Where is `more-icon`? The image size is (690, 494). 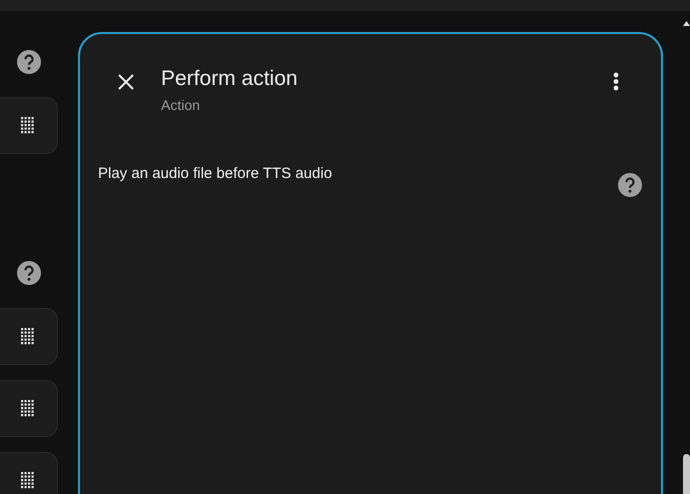
more-icon is located at coordinates (616, 81).